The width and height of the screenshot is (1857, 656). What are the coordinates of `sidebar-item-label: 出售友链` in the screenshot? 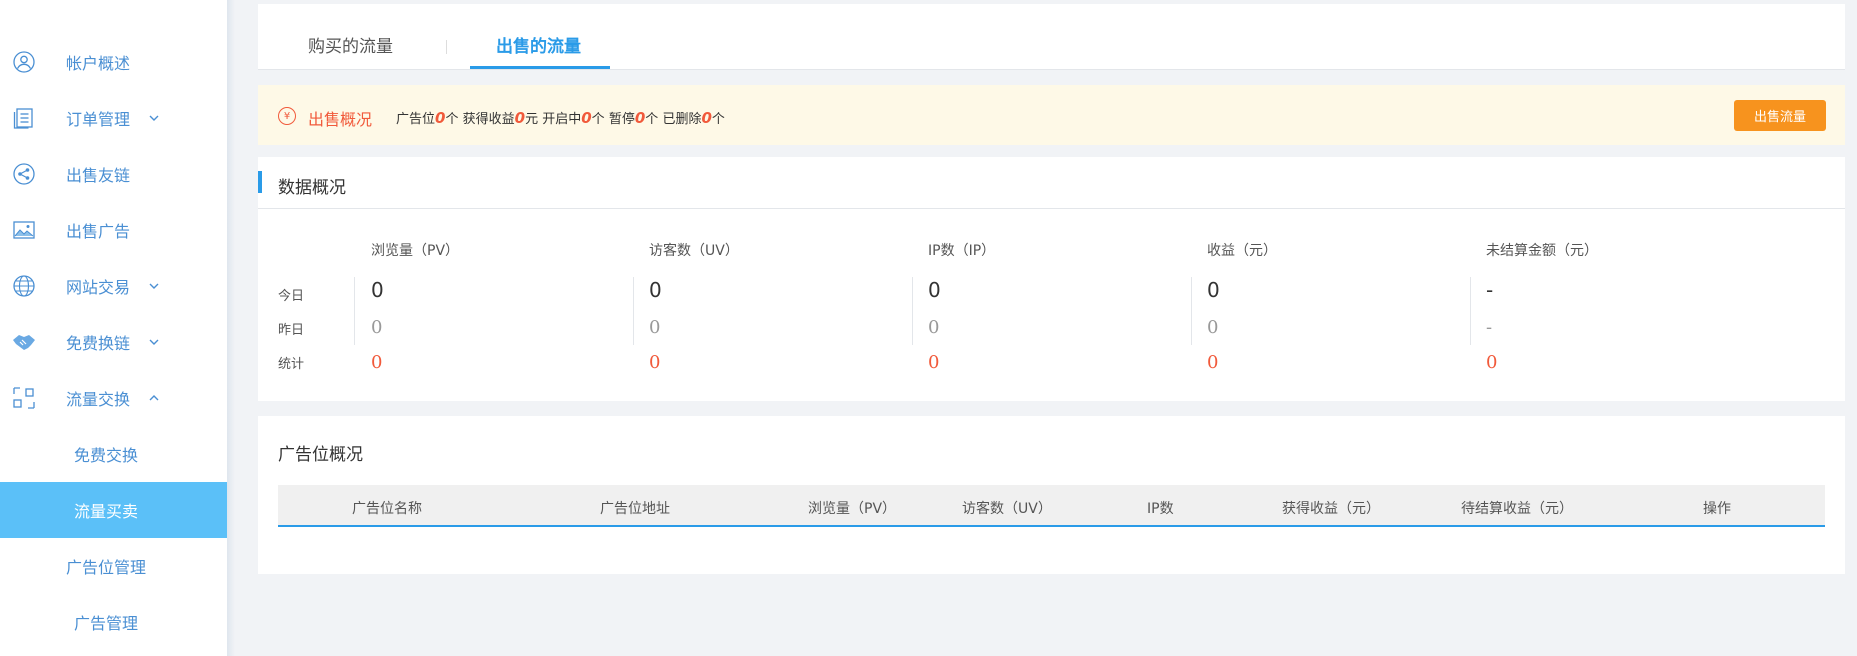 It's located at (98, 175).